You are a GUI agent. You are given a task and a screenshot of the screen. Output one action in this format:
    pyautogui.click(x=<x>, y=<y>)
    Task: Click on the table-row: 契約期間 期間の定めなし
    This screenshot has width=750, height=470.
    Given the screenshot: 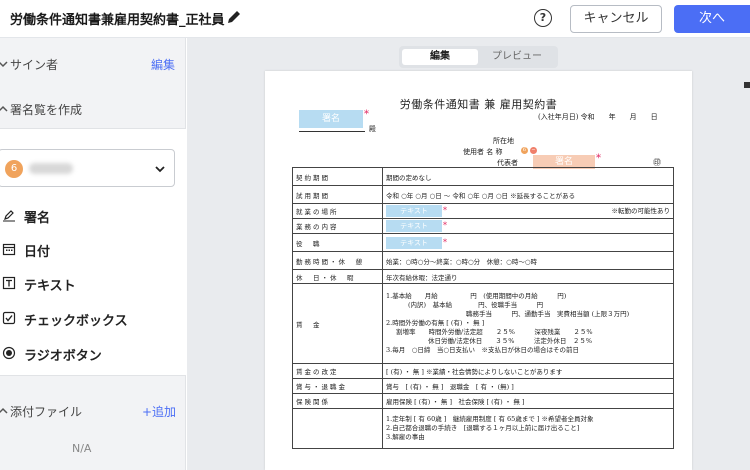 What is the action you would take?
    pyautogui.click(x=483, y=176)
    